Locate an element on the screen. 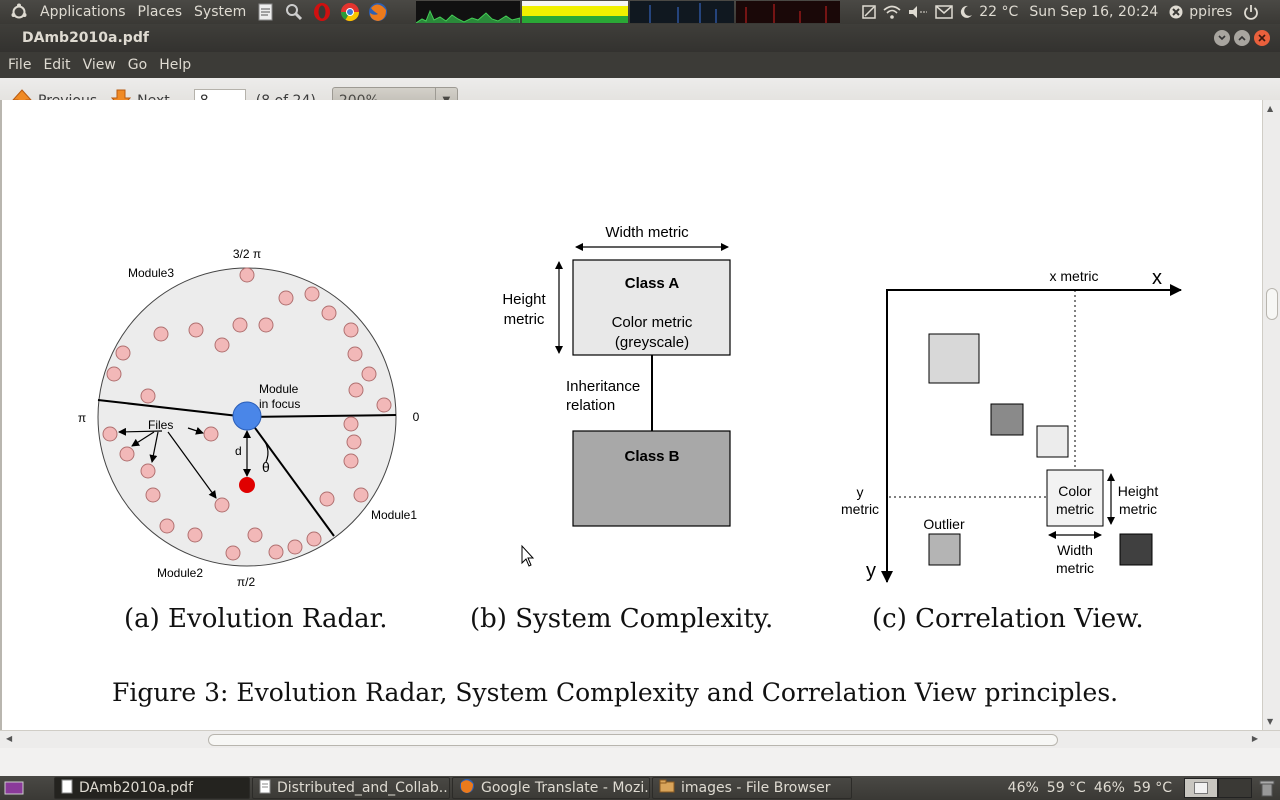 The image size is (1280, 800). mail-icon is located at coordinates (944, 12).